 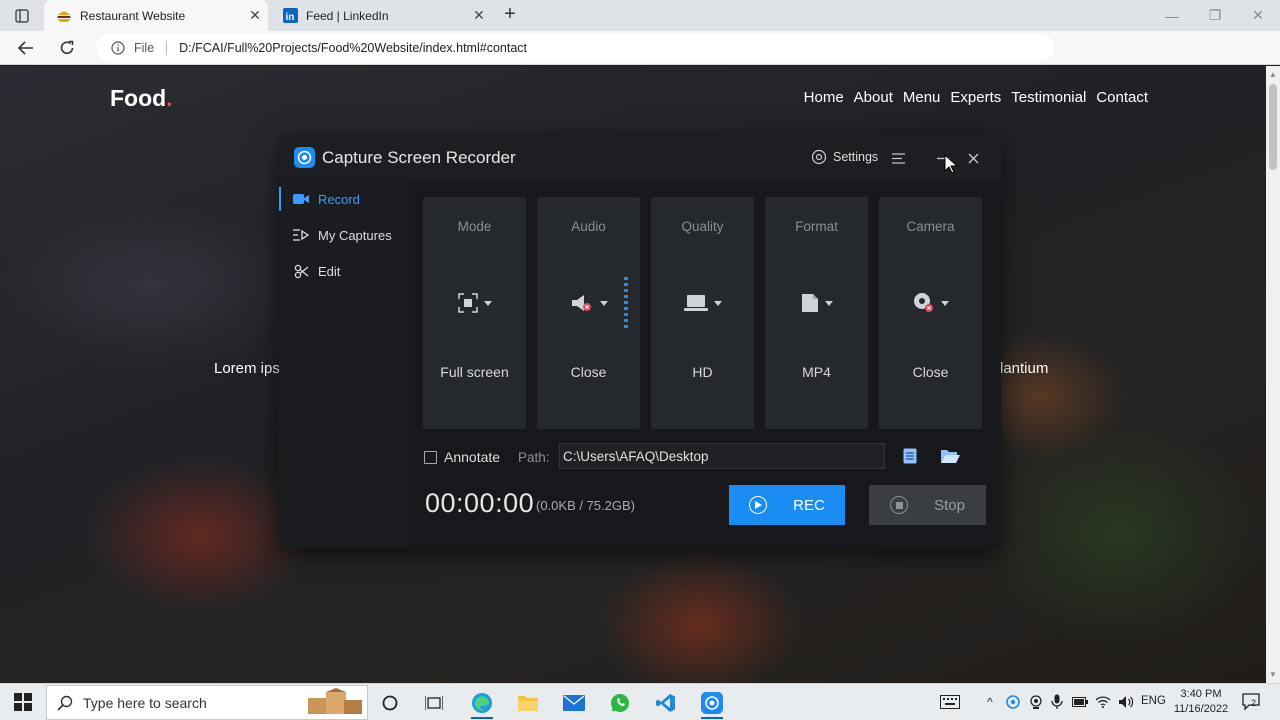 What do you see at coordinates (816, 303) in the screenshot?
I see `format-dropdown` at bounding box center [816, 303].